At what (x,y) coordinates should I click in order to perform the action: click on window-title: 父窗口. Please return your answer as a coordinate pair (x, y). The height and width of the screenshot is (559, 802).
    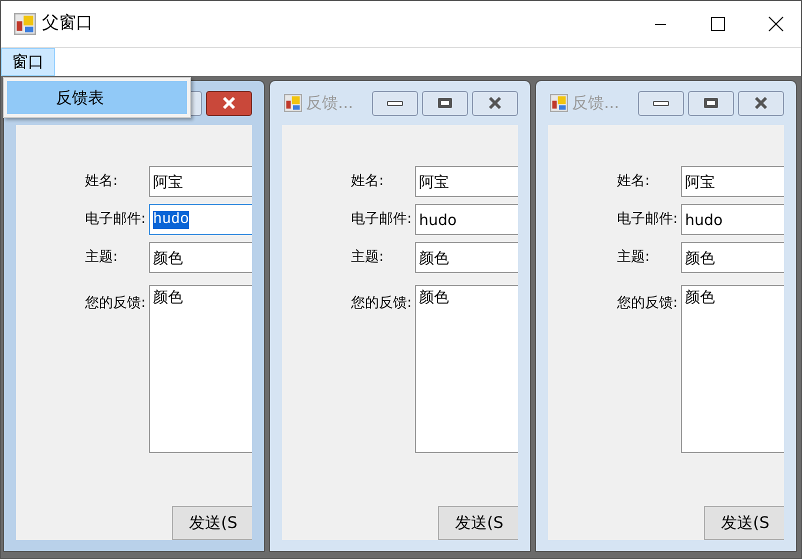
    Looking at the image, I should click on (67, 24).